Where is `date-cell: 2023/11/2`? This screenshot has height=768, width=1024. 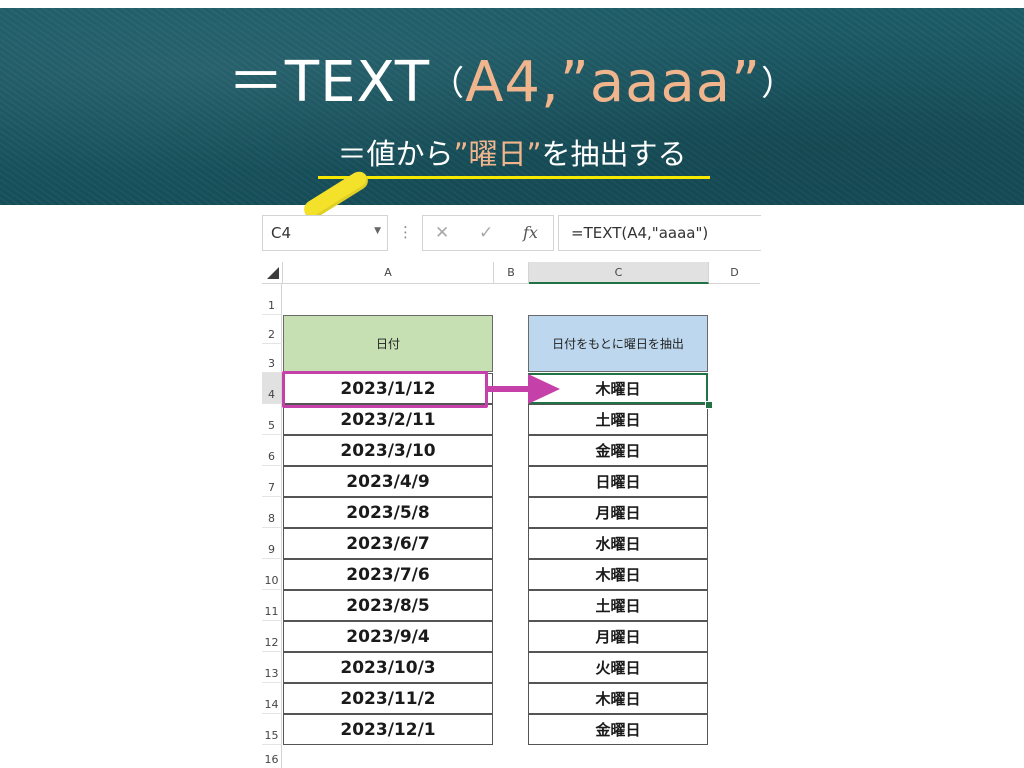
date-cell: 2023/11/2 is located at coordinates (388, 698).